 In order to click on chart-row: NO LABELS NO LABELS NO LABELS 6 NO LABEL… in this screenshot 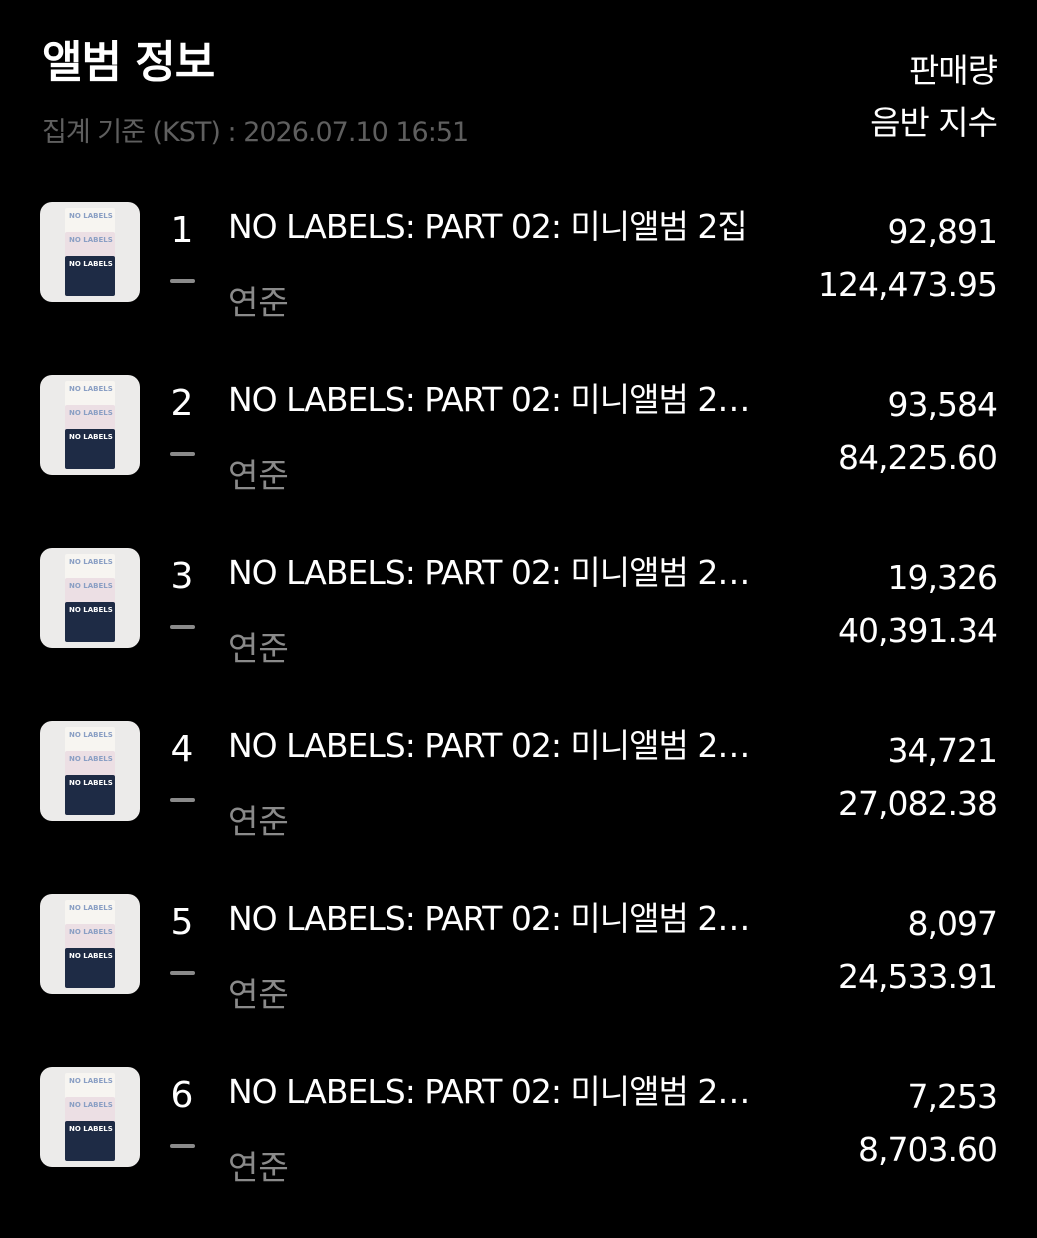, I will do `click(518, 1151)`.